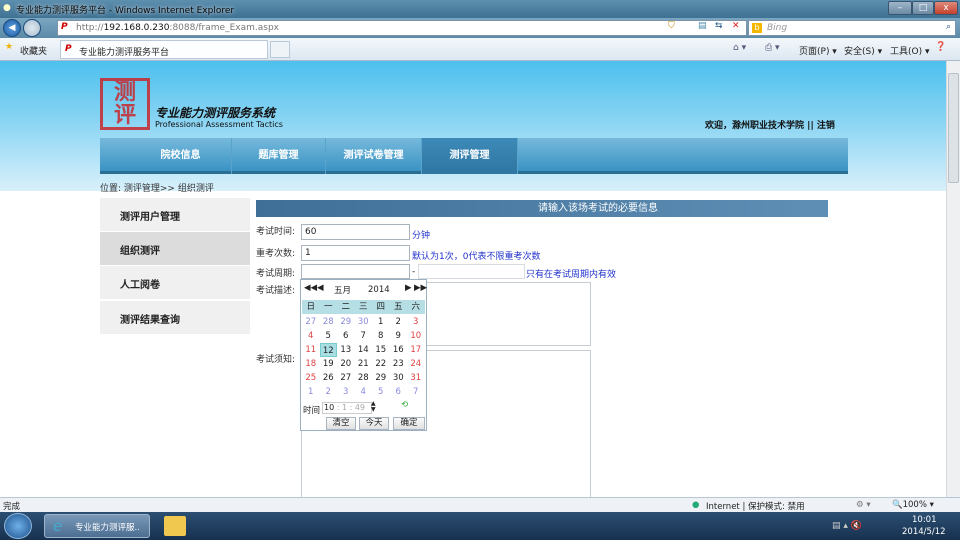 The width and height of the screenshot is (960, 540). Describe the element at coordinates (953, 128) in the screenshot. I see `scrollbar-thumb` at that location.